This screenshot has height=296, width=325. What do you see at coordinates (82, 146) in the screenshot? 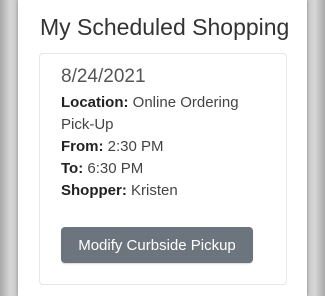
I see `from-label: From:` at bounding box center [82, 146].